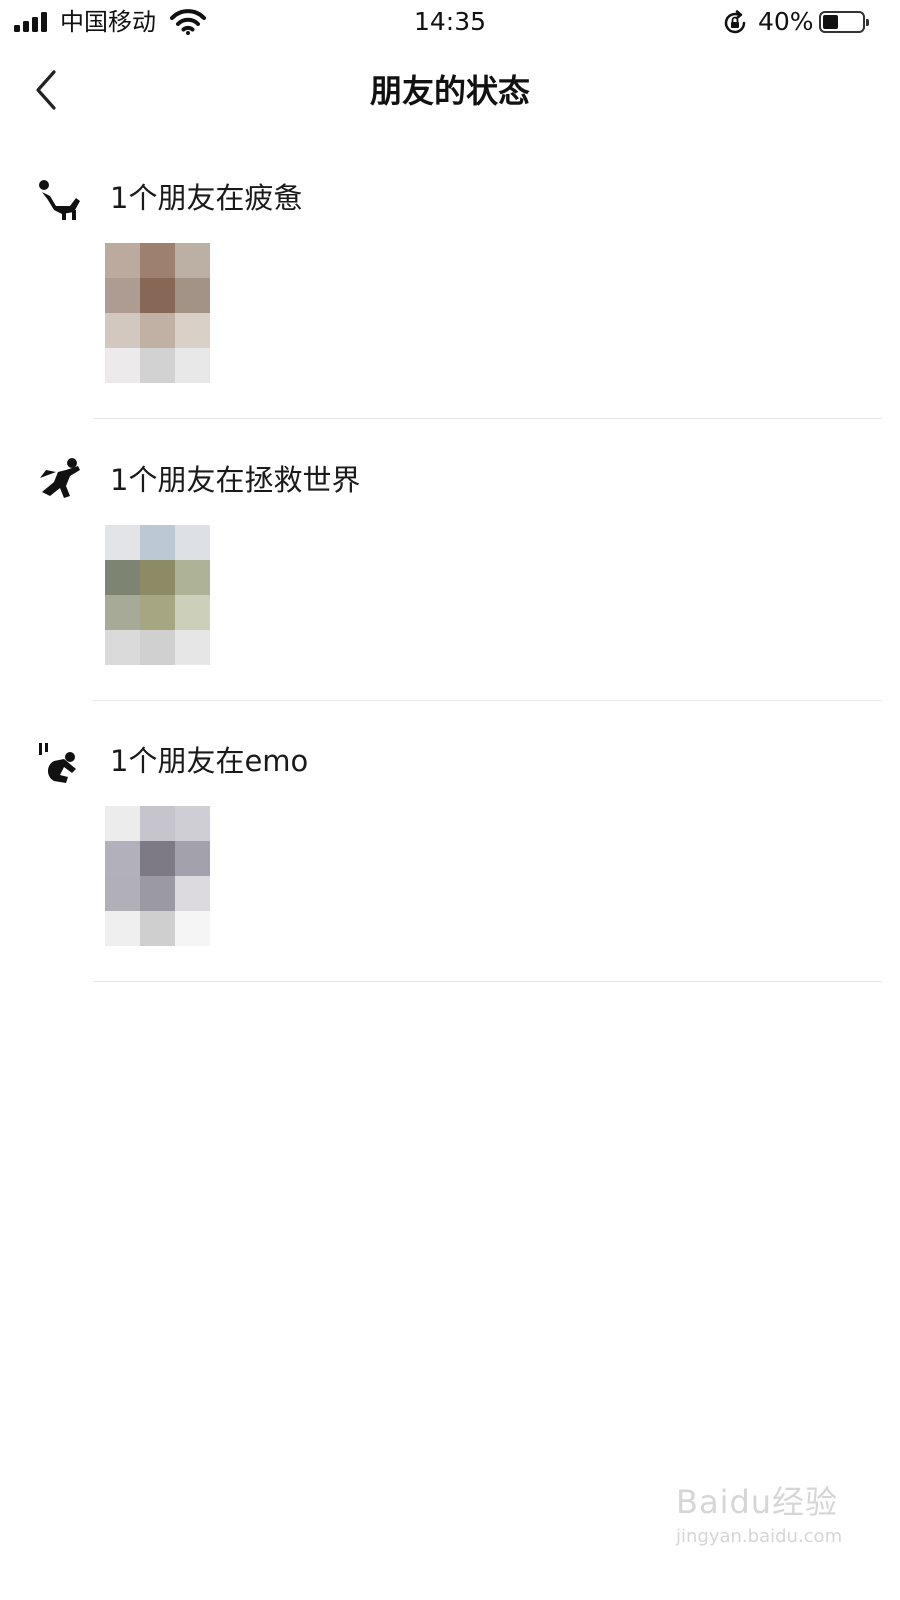 The width and height of the screenshot is (900, 1600). I want to click on battery-percent: 40%, so click(786, 21).